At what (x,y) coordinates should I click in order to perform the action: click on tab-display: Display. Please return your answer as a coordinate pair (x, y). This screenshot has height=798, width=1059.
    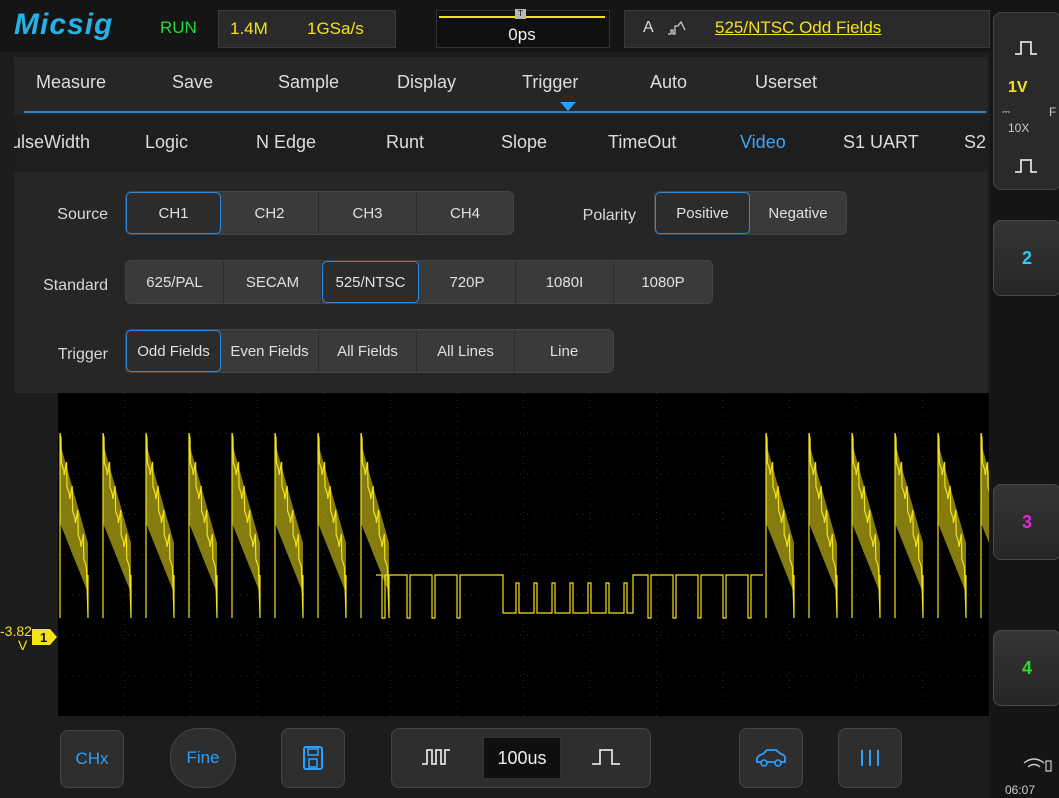
    Looking at the image, I should click on (426, 82).